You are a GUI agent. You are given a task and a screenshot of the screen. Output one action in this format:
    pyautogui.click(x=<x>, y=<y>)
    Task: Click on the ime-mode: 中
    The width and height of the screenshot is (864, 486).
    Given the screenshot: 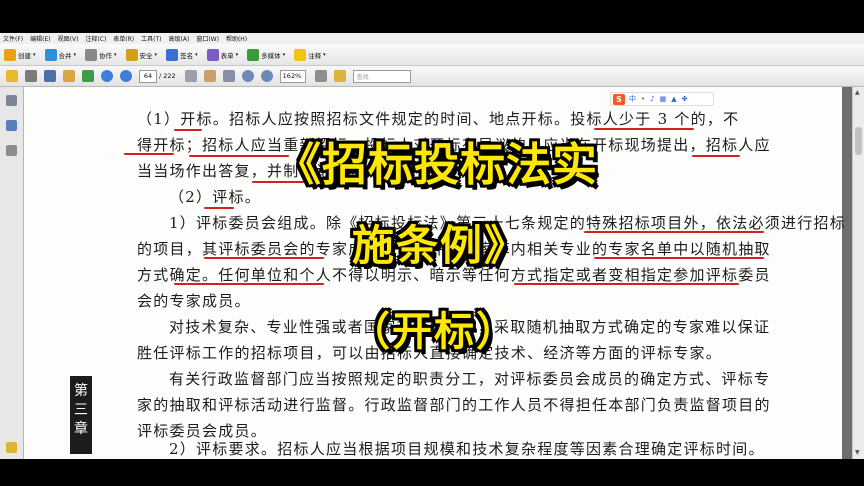 What is the action you would take?
    pyautogui.click(x=632, y=99)
    